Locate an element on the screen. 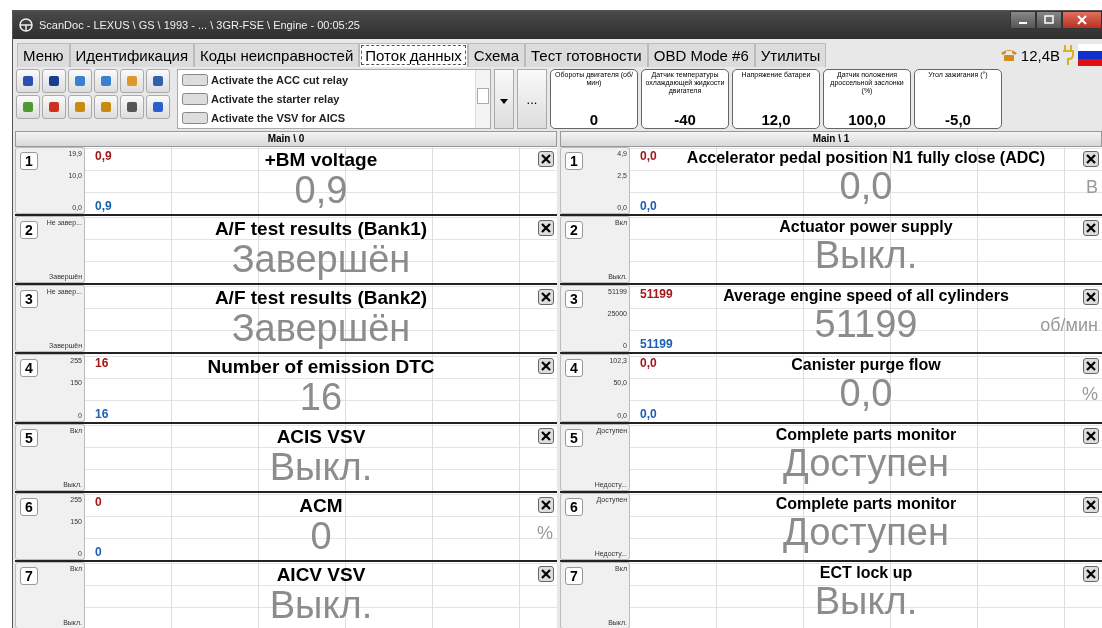  gauge-value: 100,0 is located at coordinates (867, 119).